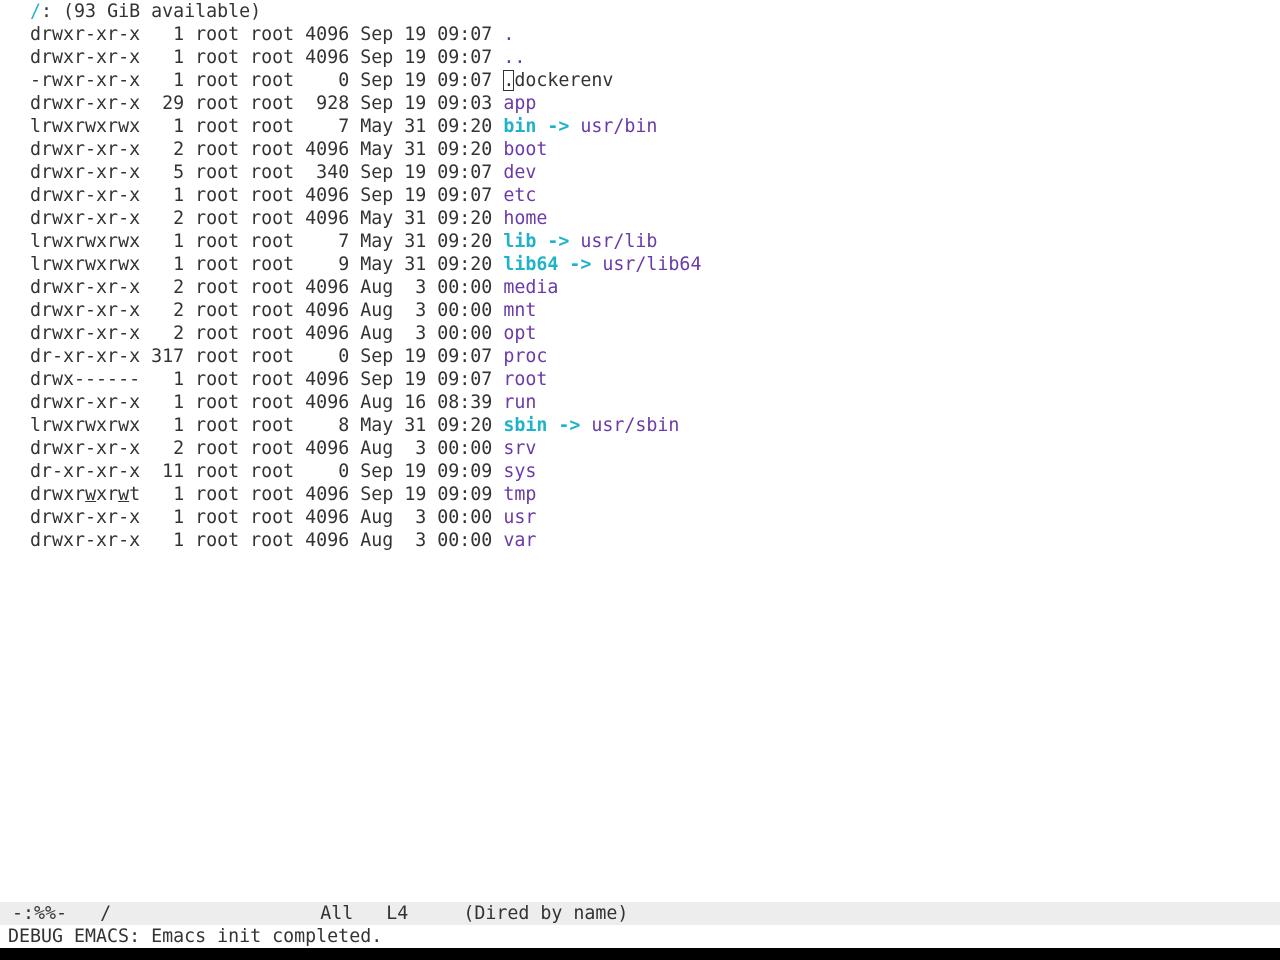 Image resolution: width=1280 pixels, height=960 pixels. I want to click on entry-day: 3, so click(410, 333).